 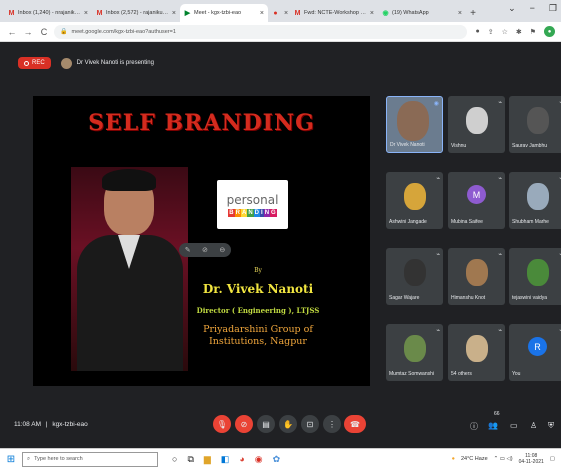 What do you see at coordinates (355, 424) in the screenshot?
I see `end-call-button: ☎` at bounding box center [355, 424].